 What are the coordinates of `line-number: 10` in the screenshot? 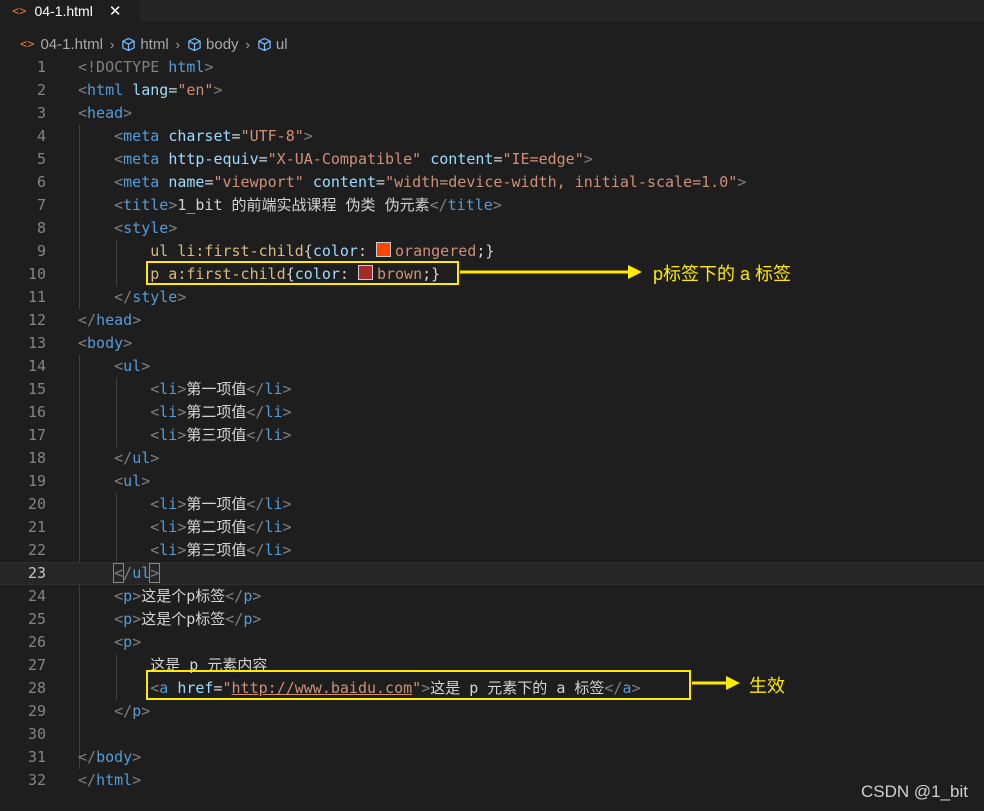 It's located at (36, 274).